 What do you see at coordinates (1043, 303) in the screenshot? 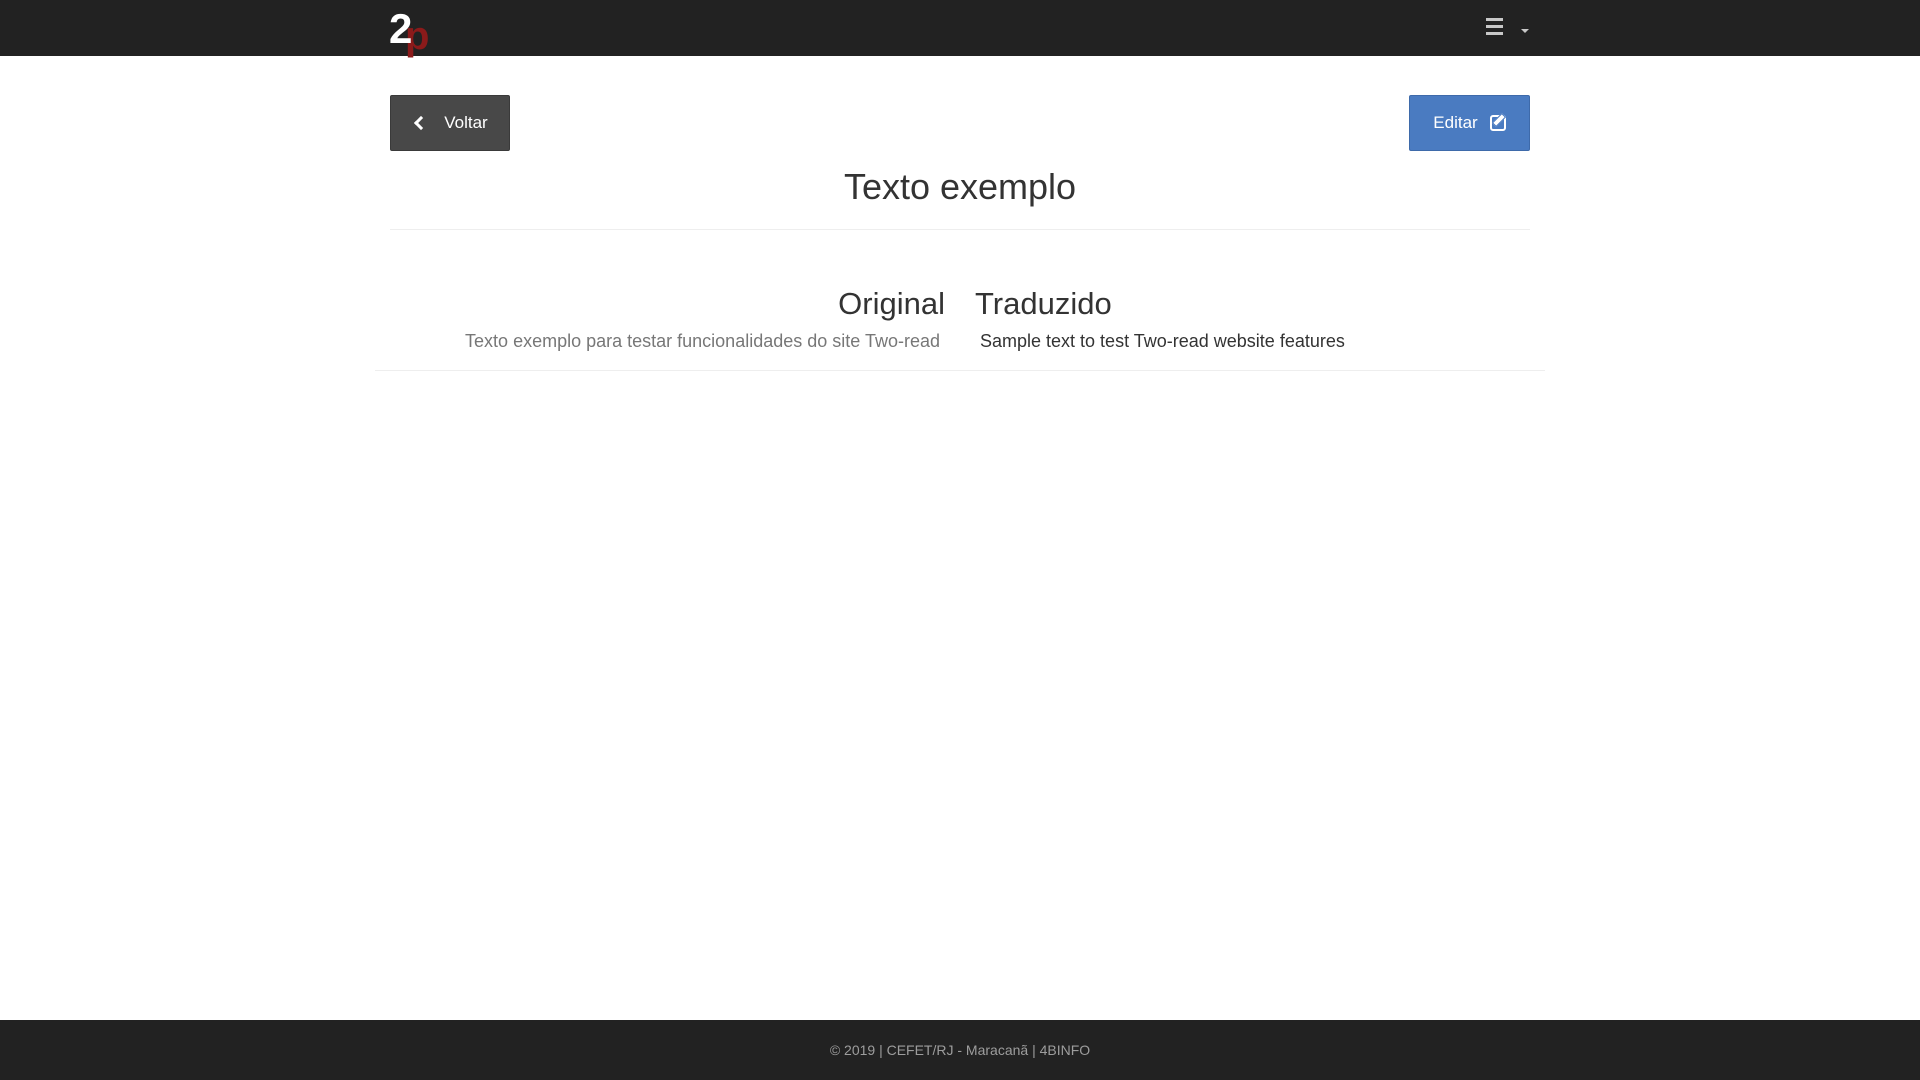
I see `translated-heading: Traduzido` at bounding box center [1043, 303].